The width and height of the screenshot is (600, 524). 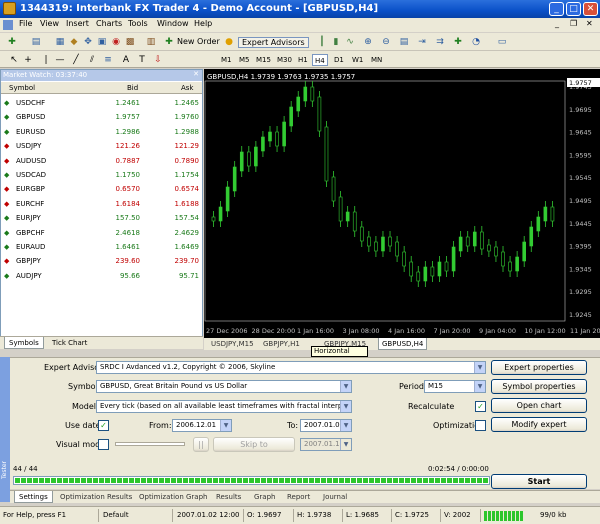 What do you see at coordinates (101, 204) in the screenshot?
I see `market-watch-row: ◆ EURCHF 1.6184 1.6188` at bounding box center [101, 204].